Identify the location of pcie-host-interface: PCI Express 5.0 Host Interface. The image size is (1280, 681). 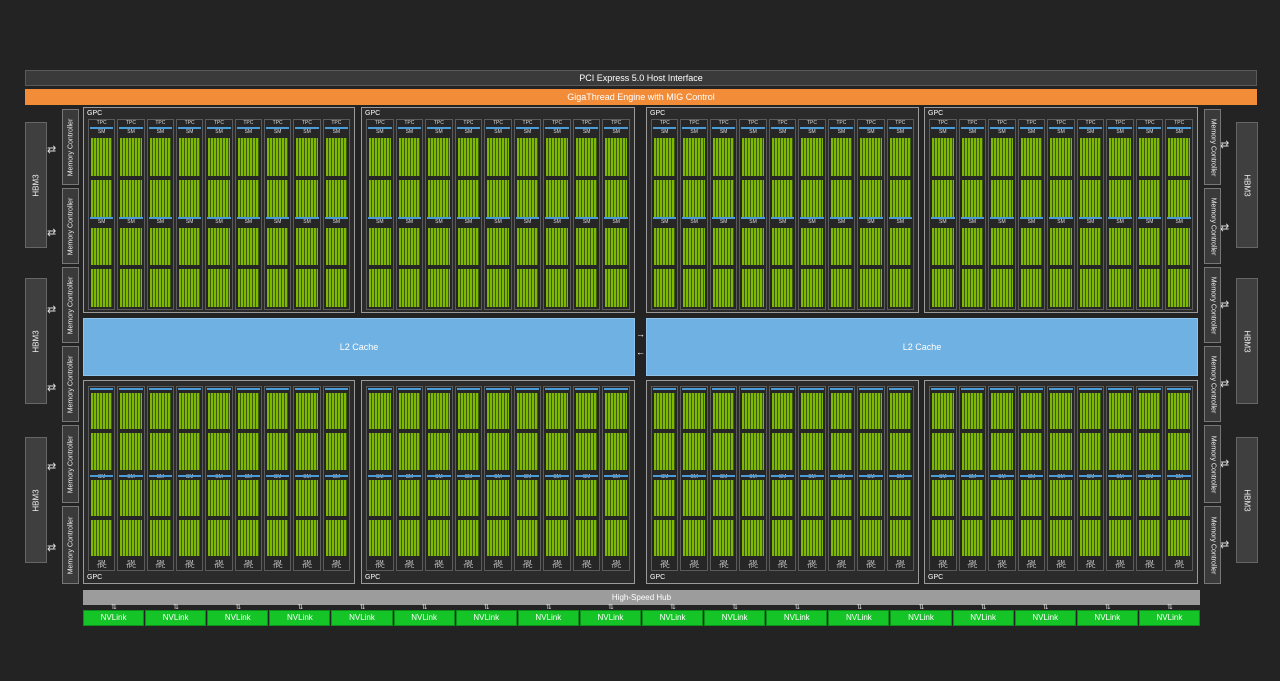
(641, 78).